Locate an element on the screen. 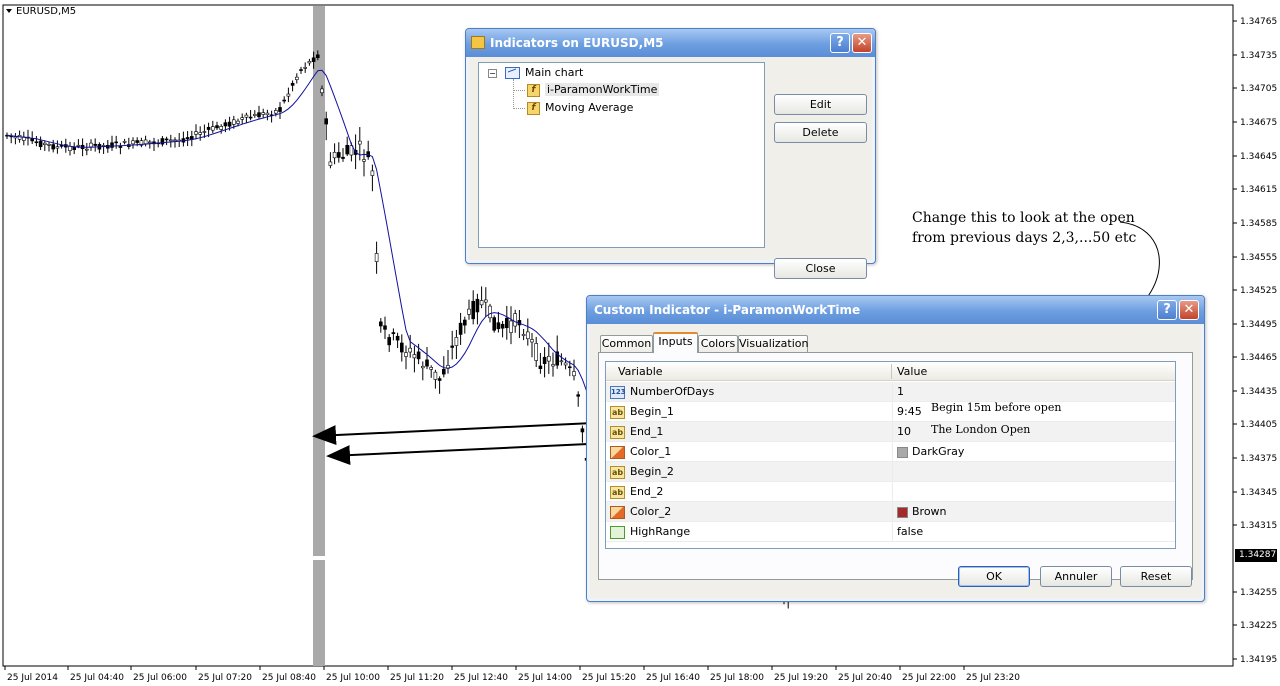  ok-button: OK is located at coordinates (994, 576).